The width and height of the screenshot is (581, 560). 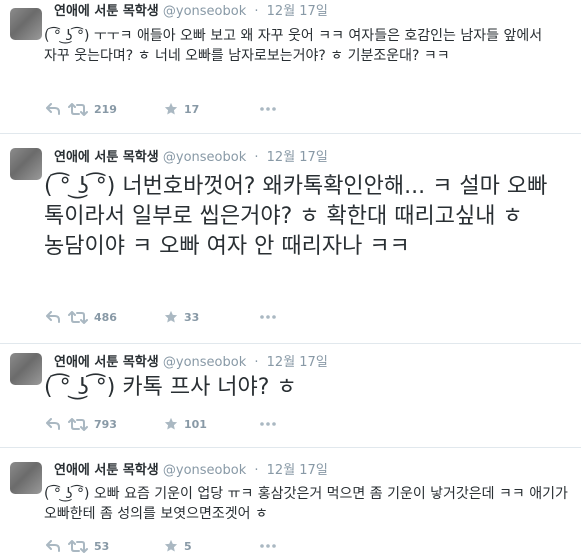 I want to click on tweet-actions: 486 33, so click(x=161, y=317).